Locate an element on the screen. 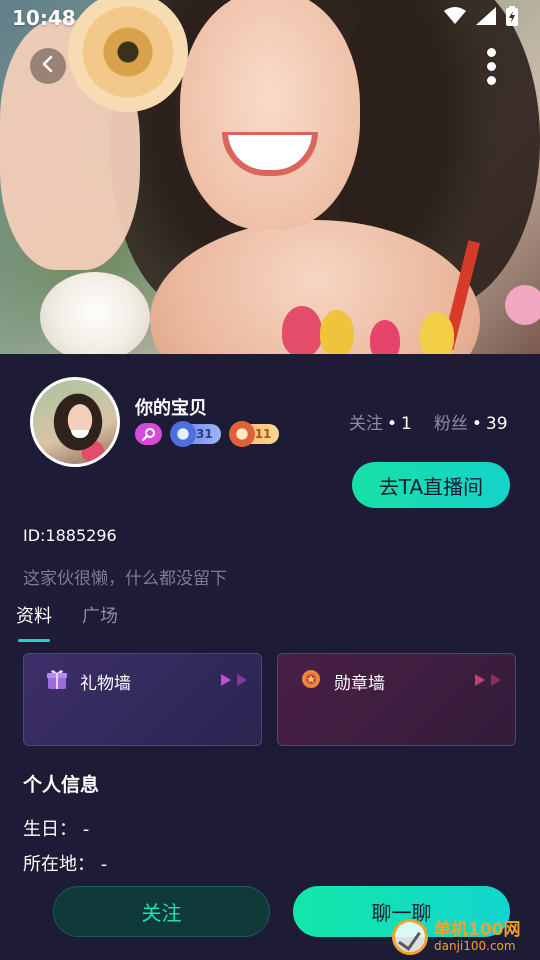  active-tab-indicator is located at coordinates (34, 640).